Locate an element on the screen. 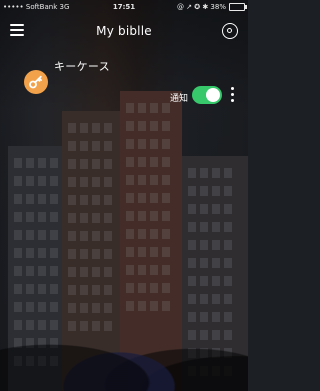 This screenshot has width=320, height=391. more-options-icon is located at coordinates (232, 95).